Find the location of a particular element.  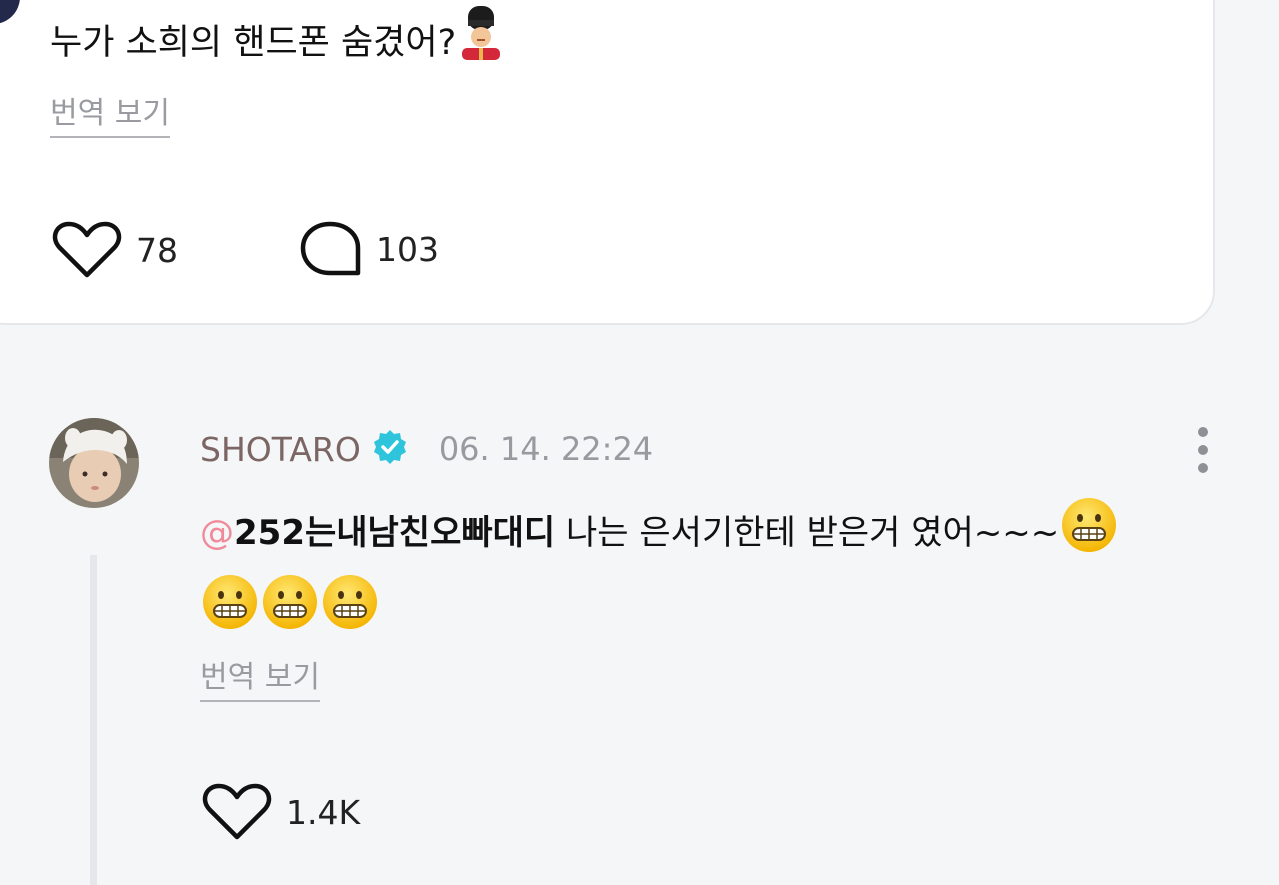

post-comment-button: 103 is located at coordinates (369, 249).